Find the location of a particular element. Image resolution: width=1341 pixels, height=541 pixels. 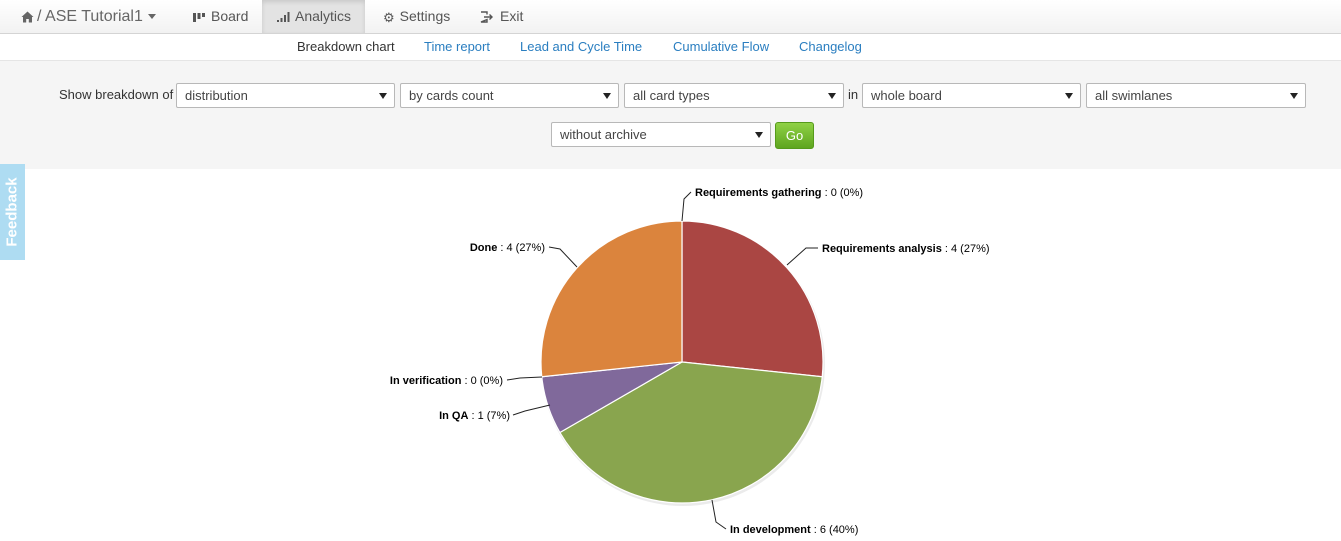

archive-select: without archive is located at coordinates (661, 134).